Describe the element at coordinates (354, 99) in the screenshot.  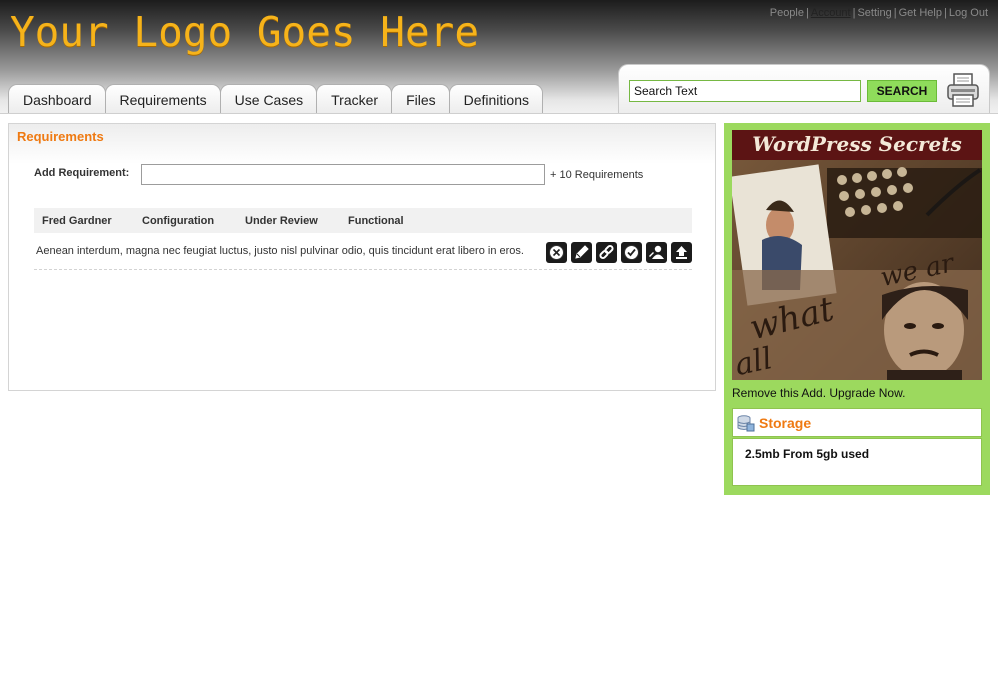
I see `tab-tracker: Tracker` at that location.